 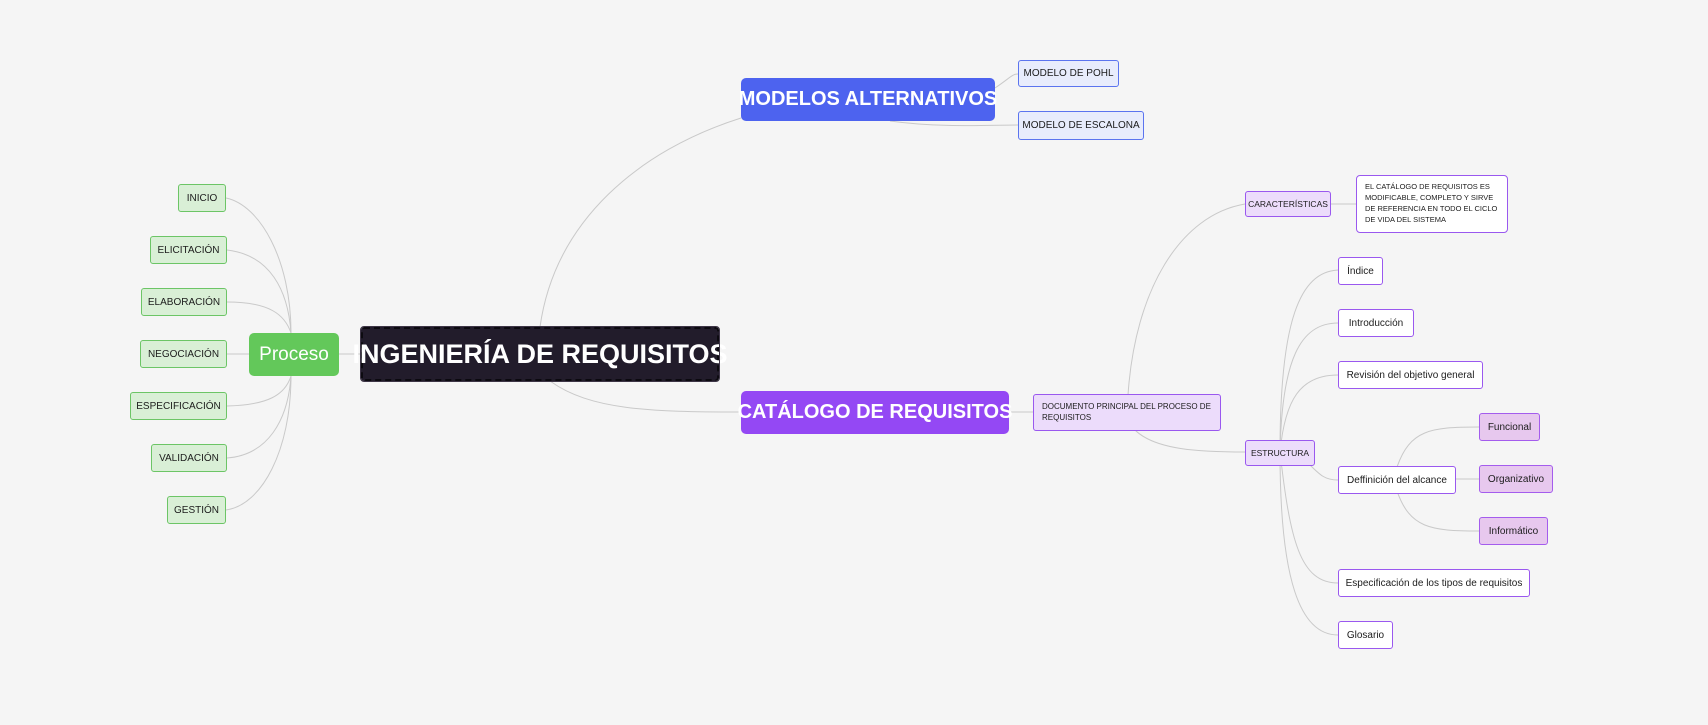 What do you see at coordinates (259, 291) in the screenshot?
I see `edge-proceso-elicitacion` at bounding box center [259, 291].